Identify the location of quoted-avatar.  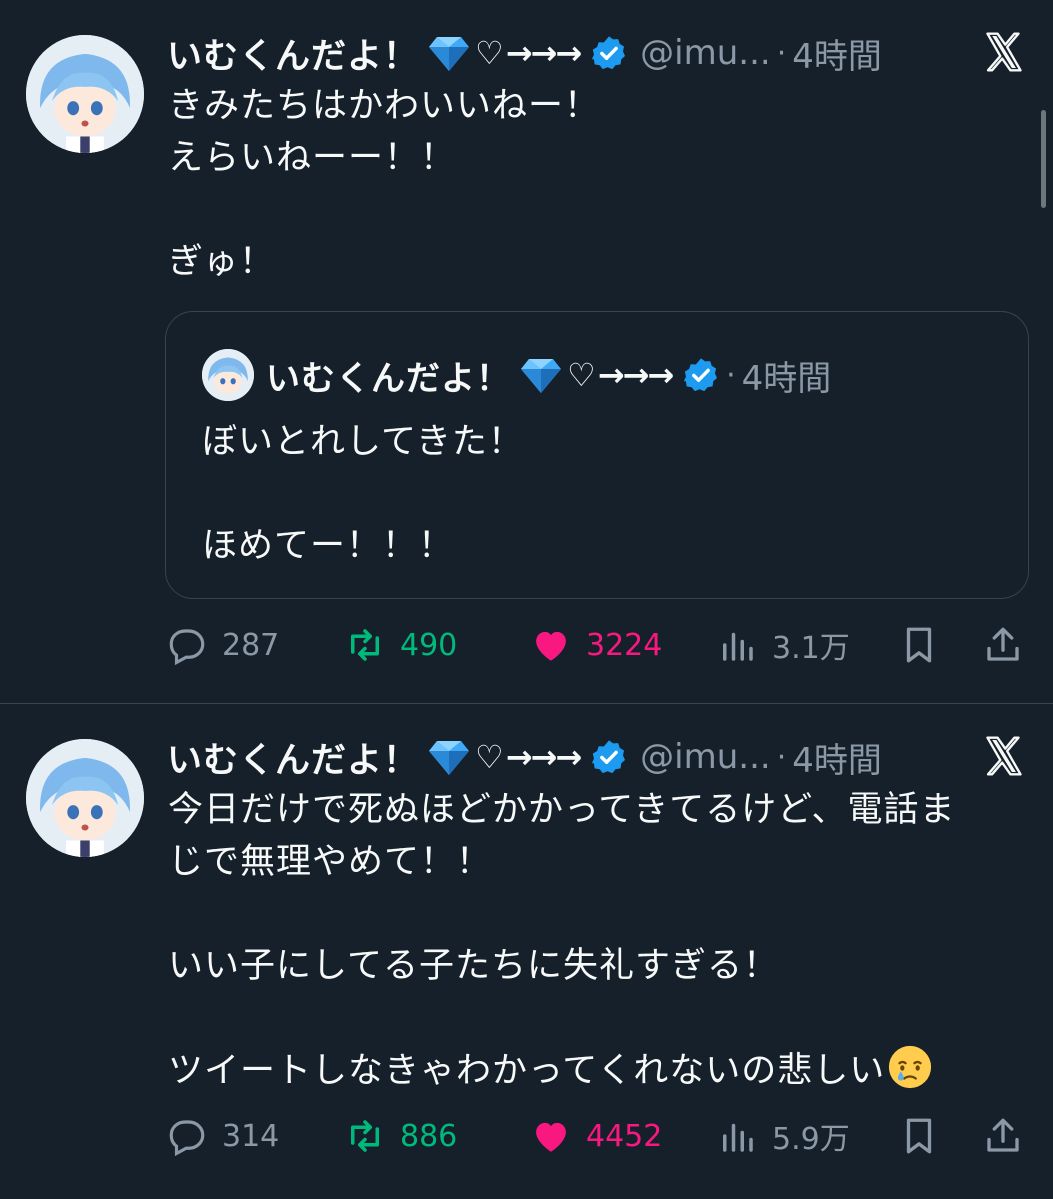
(228, 375).